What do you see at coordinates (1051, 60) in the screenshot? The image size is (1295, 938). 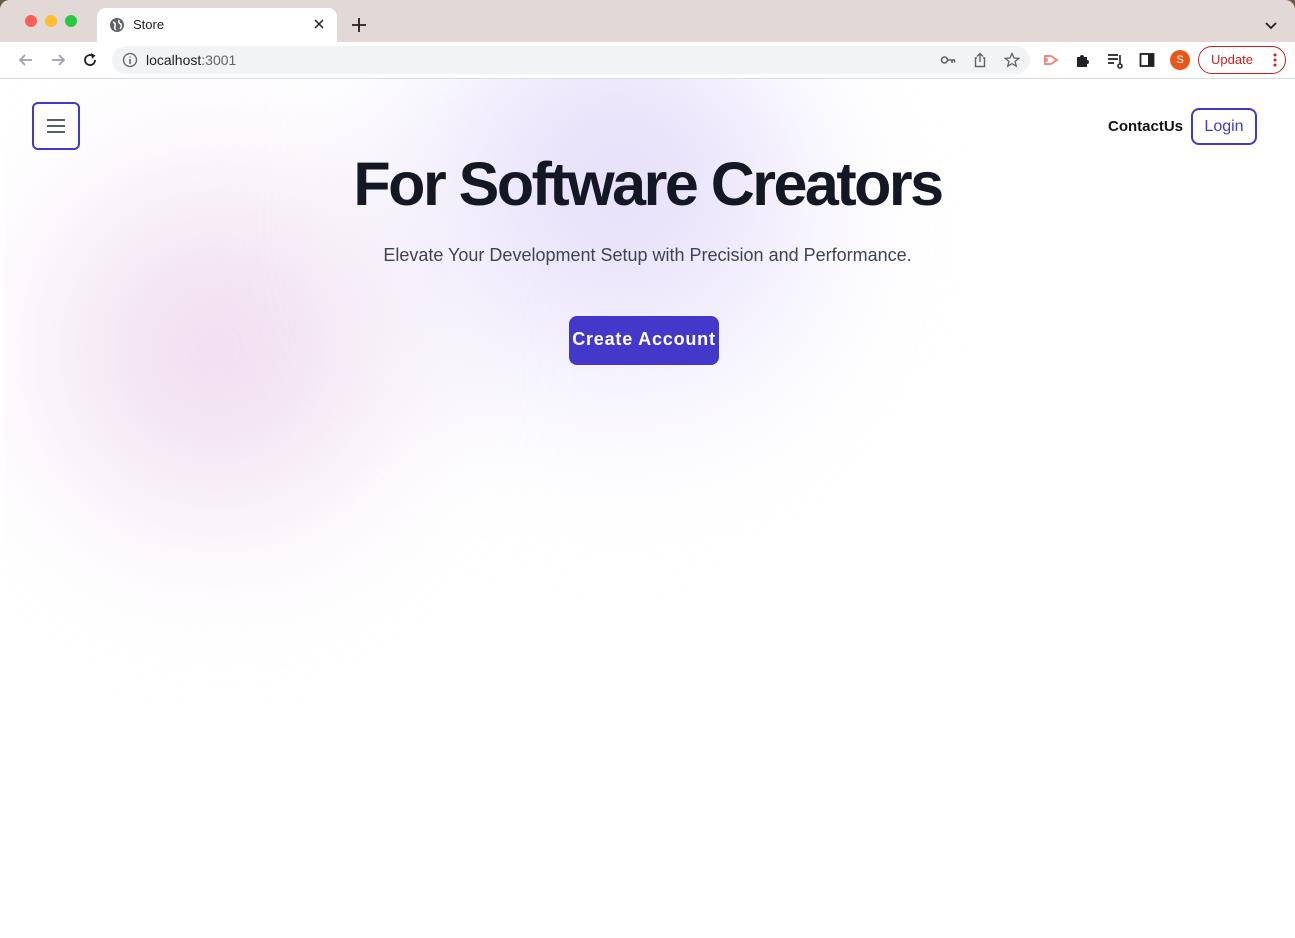 I see `extension-arrow-icon` at bounding box center [1051, 60].